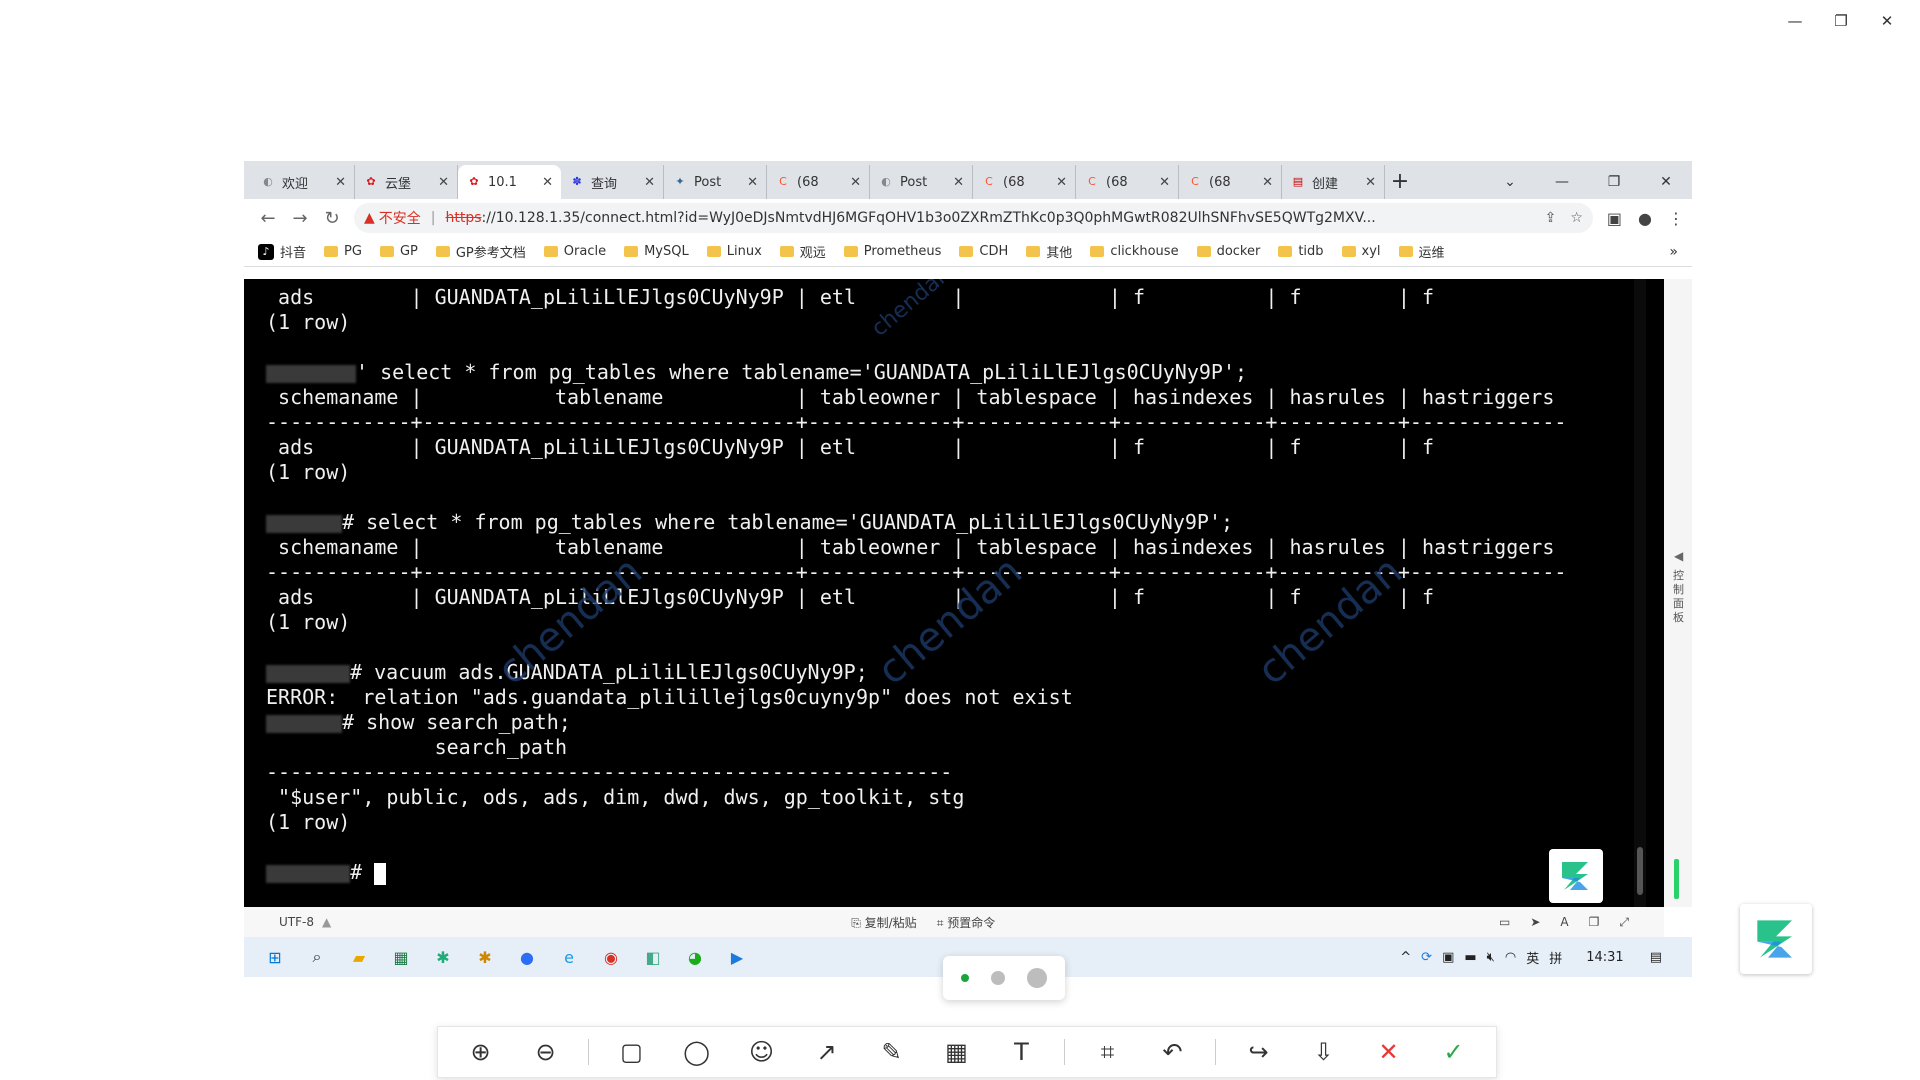 The width and height of the screenshot is (1920, 1080). Describe the element at coordinates (480, 251) in the screenshot. I see `bookmark-item: GP参考文档` at that location.